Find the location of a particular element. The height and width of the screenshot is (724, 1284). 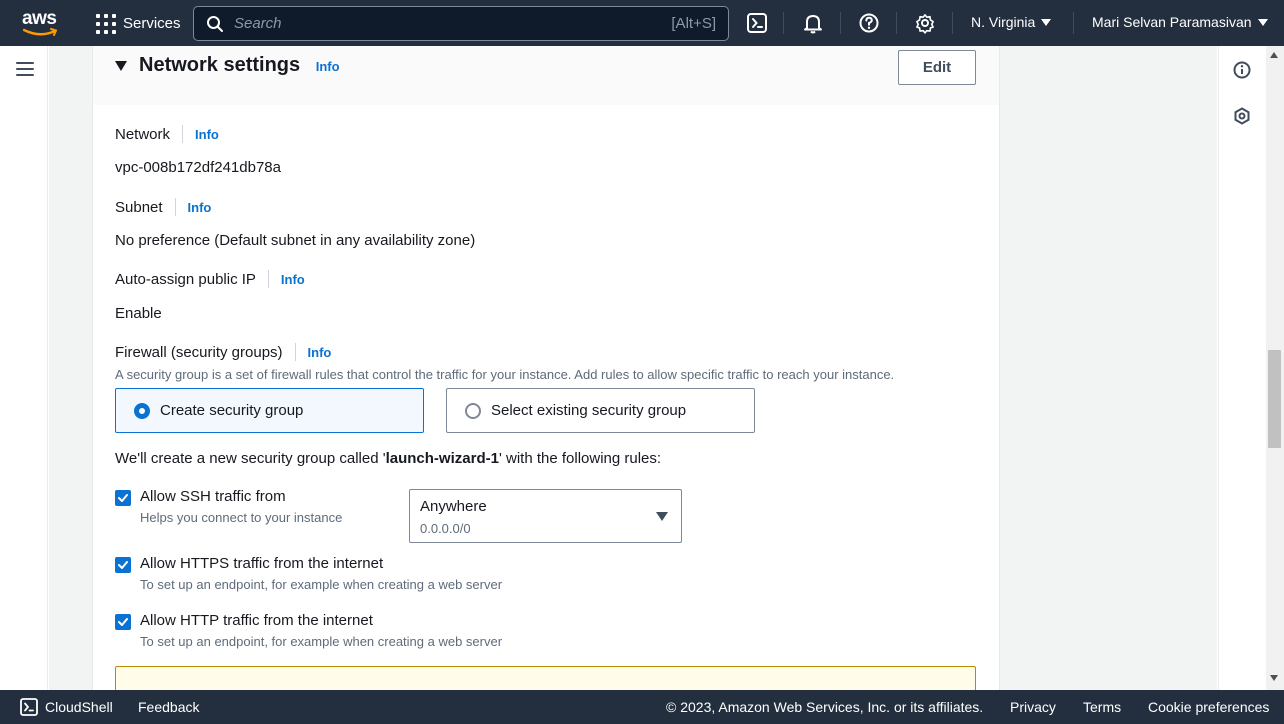

create-security-group-tile: Create security group is located at coordinates (269, 410).